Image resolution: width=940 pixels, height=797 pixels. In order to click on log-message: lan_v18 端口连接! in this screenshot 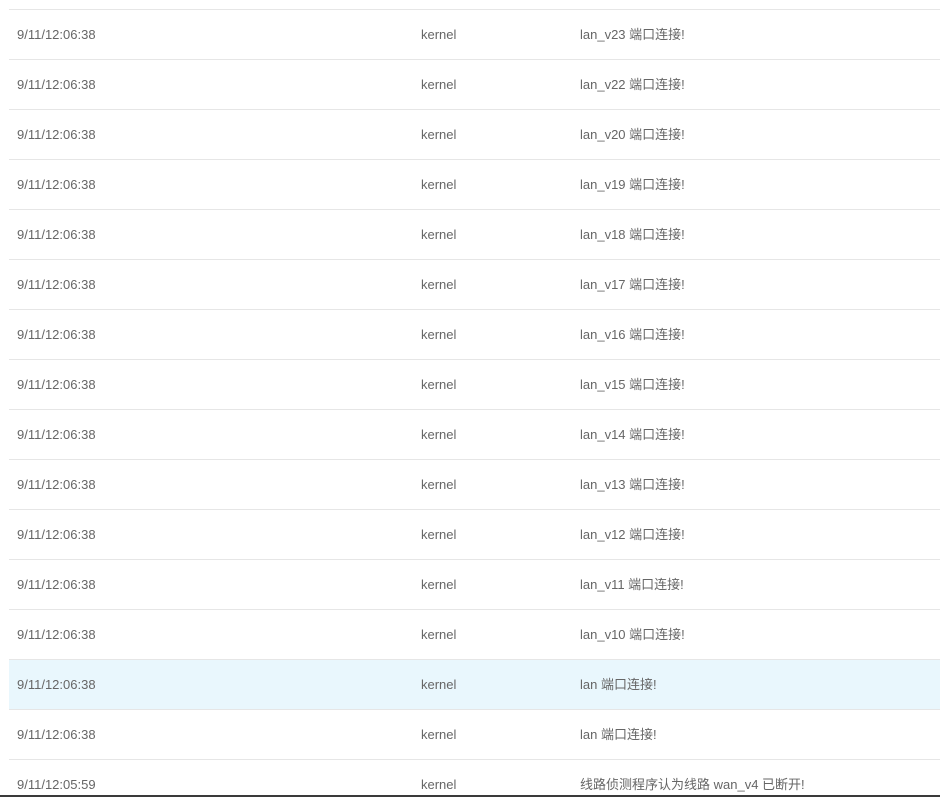, I will do `click(632, 234)`.